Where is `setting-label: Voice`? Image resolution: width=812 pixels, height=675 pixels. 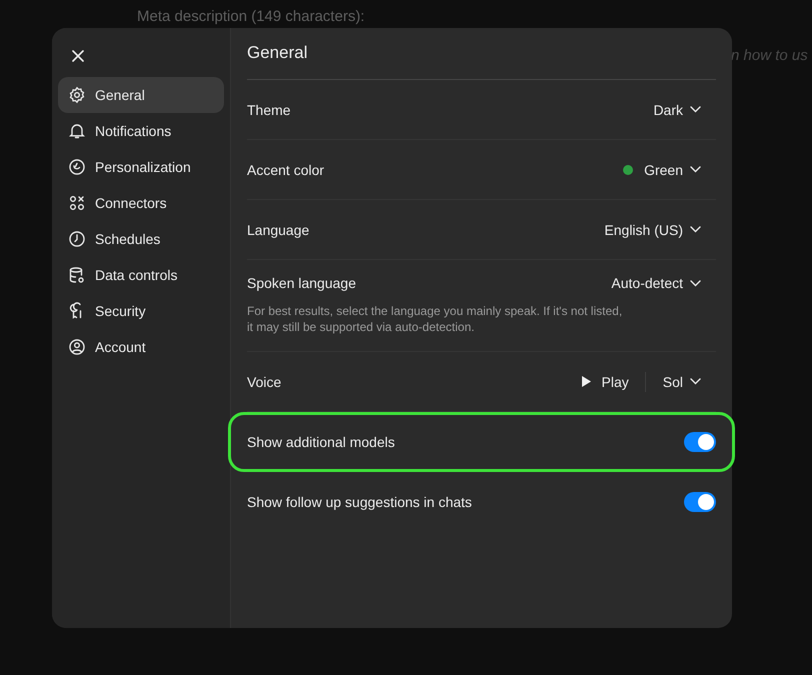
setting-label: Voice is located at coordinates (264, 382).